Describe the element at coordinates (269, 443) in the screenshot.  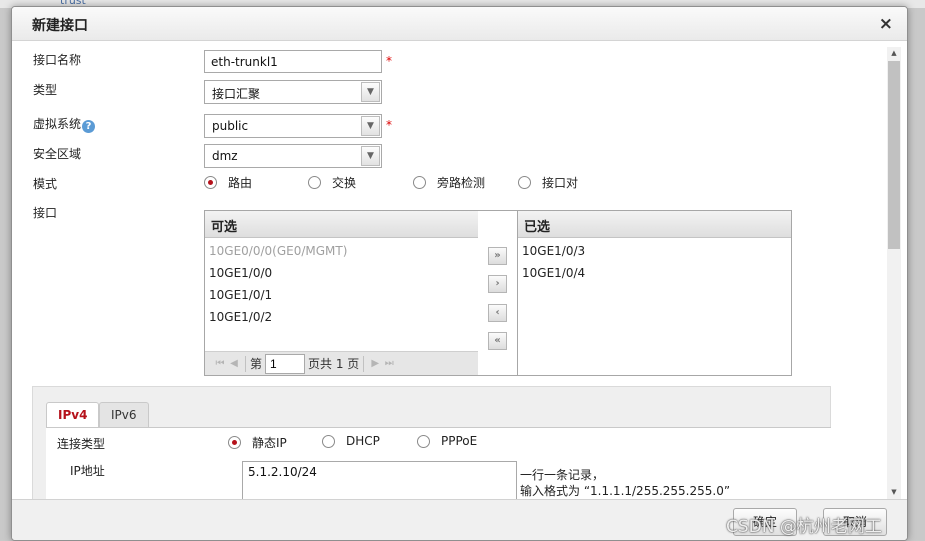
I see `radio-label: 静态IP` at that location.